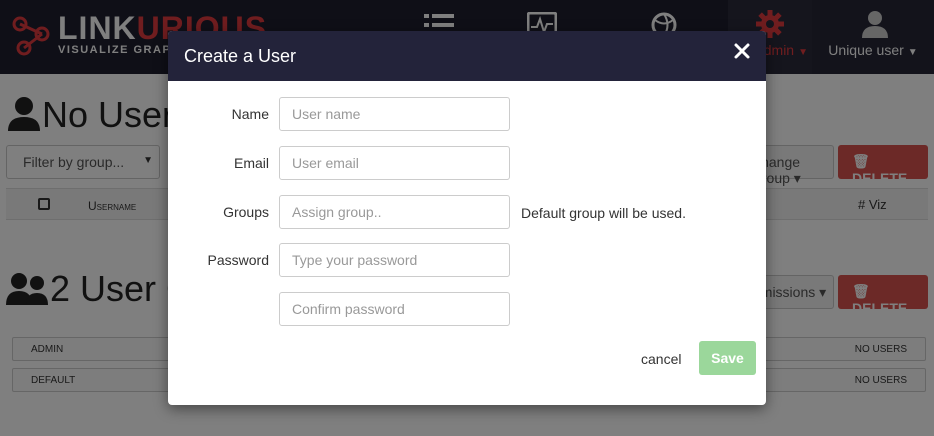 This screenshot has width=934, height=436. What do you see at coordinates (394, 260) in the screenshot?
I see `password-input` at bounding box center [394, 260].